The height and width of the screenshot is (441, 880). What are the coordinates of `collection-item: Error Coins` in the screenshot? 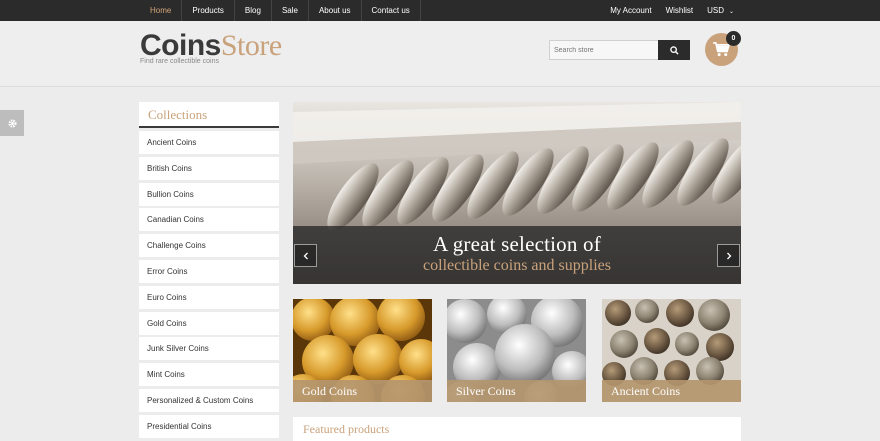 It's located at (209, 271).